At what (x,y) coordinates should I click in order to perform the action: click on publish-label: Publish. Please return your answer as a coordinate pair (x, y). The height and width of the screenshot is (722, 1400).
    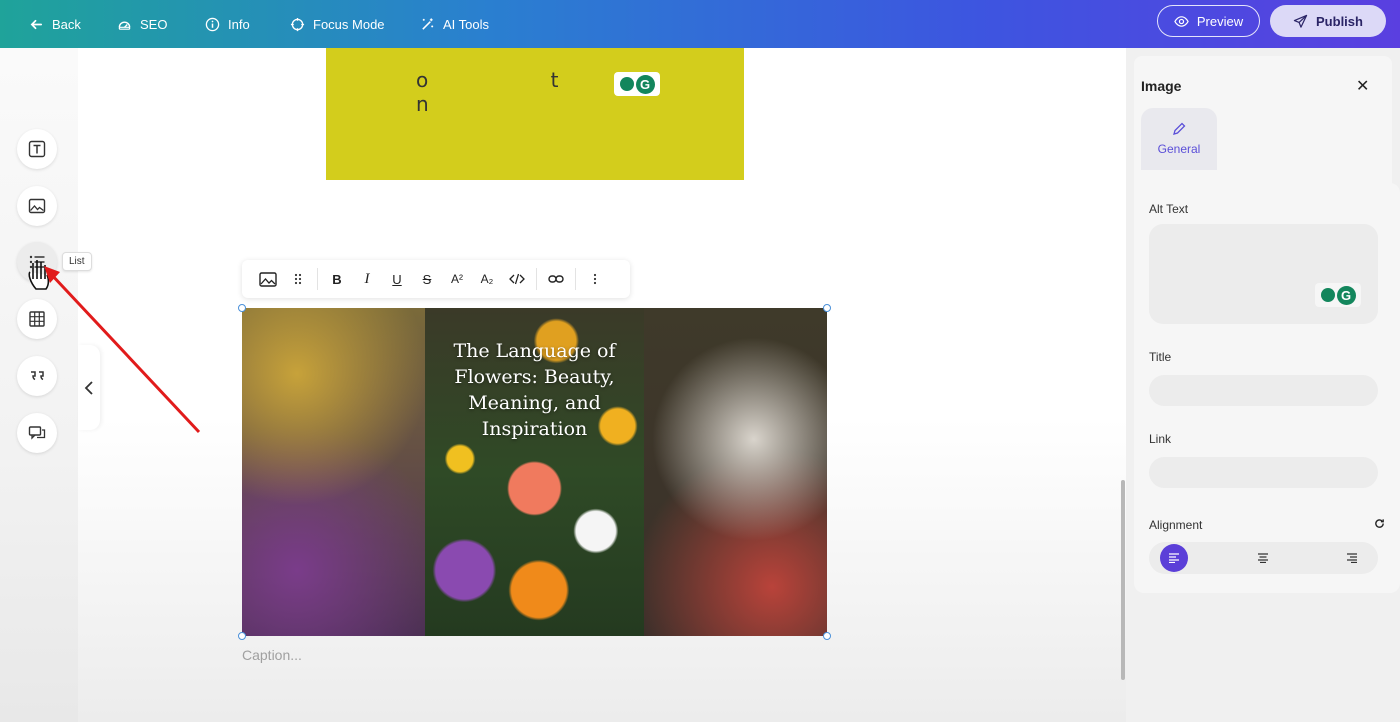
    Looking at the image, I should click on (1339, 21).